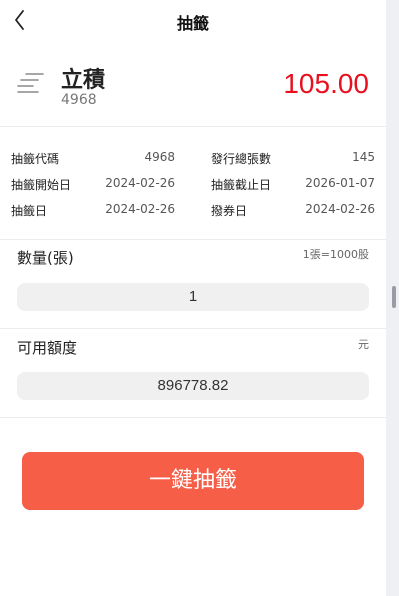 Image resolution: width=399 pixels, height=596 pixels. I want to click on header: 抽籤, so click(193, 21).